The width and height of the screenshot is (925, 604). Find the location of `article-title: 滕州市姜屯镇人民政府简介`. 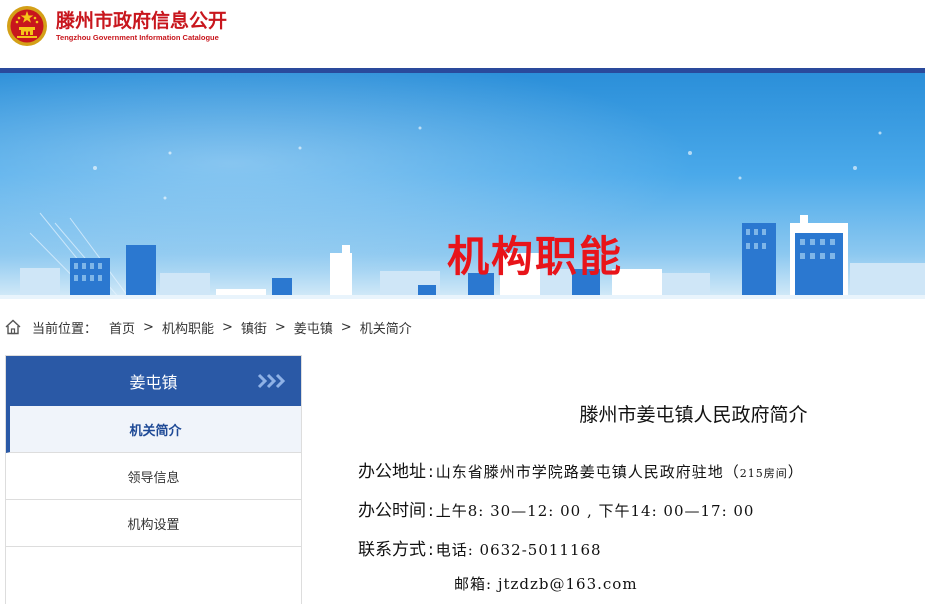

article-title: 滕州市姜屯镇人民政府简介 is located at coordinates (693, 415).